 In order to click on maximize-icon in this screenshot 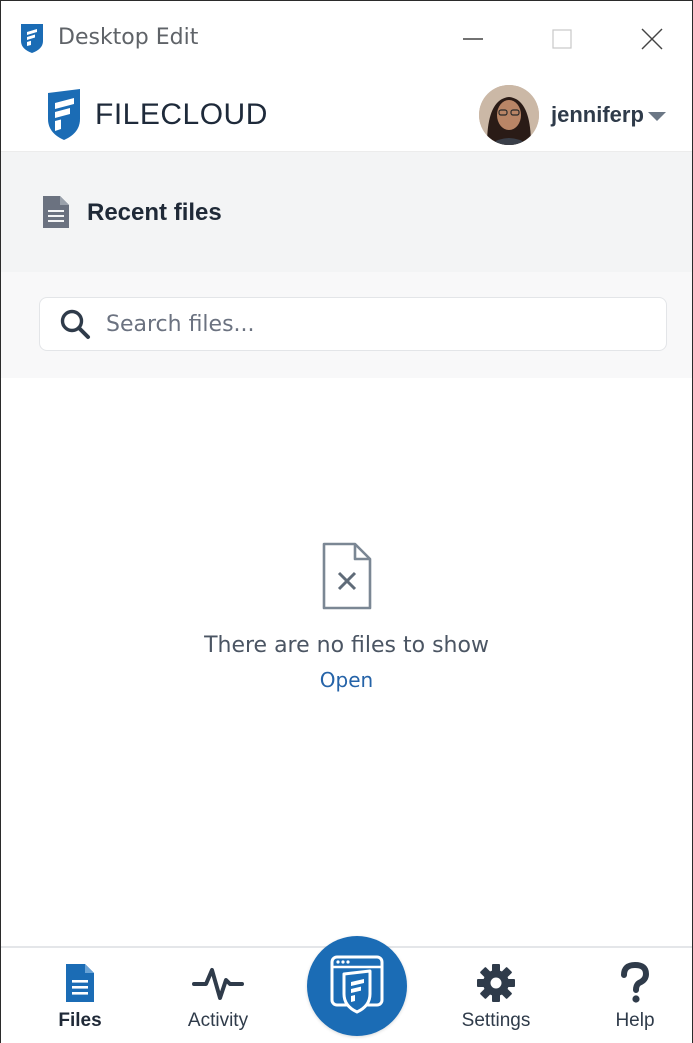, I will do `click(562, 39)`.